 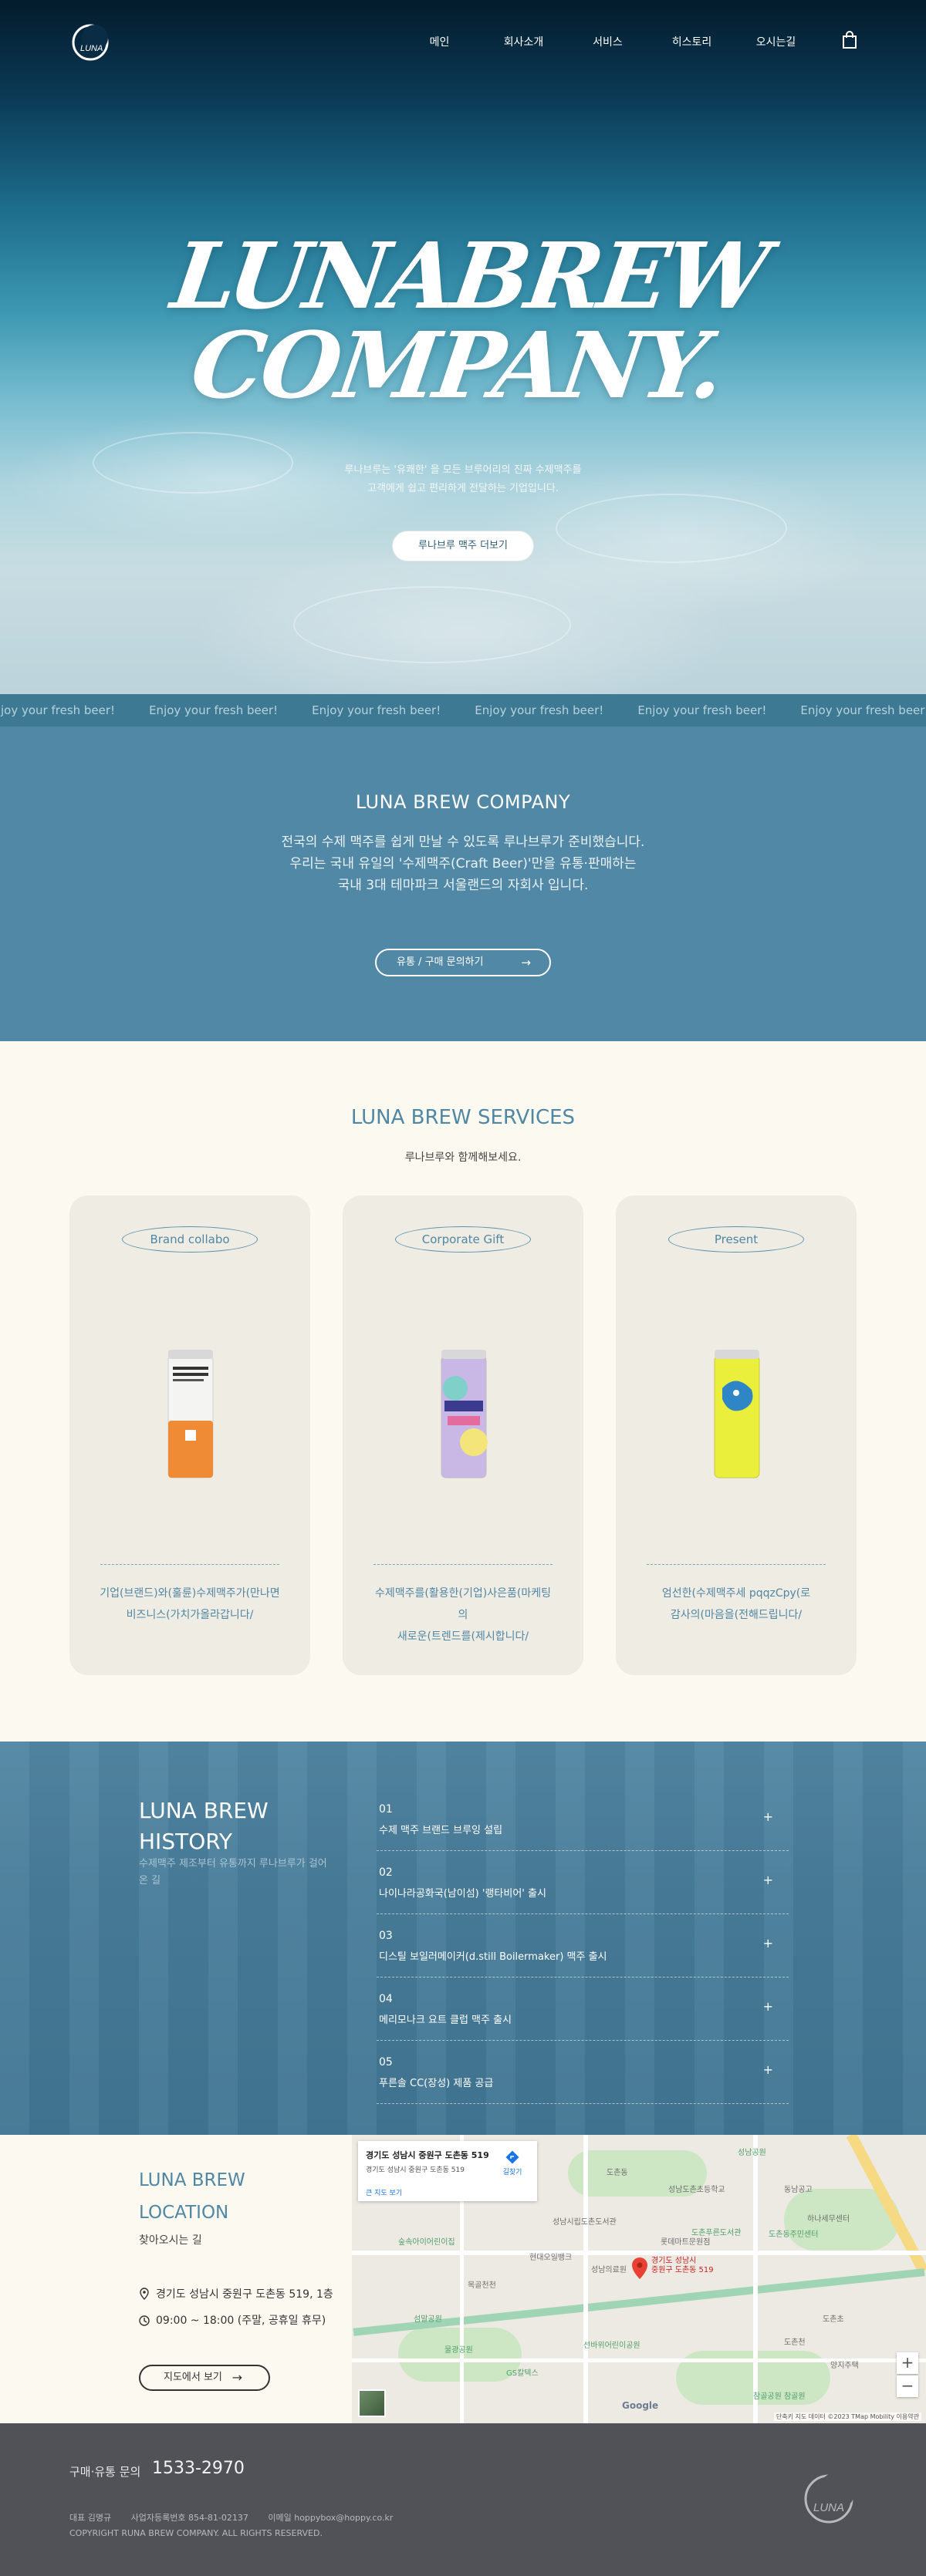 What do you see at coordinates (611, 2346) in the screenshot?
I see `map-label: 선바위어린이공원` at bounding box center [611, 2346].